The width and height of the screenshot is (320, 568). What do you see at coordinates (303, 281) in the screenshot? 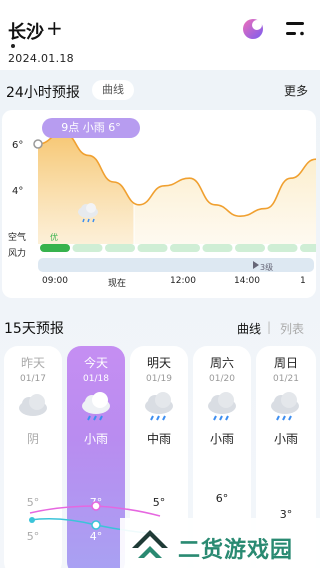
I see `time-label-next: 1` at bounding box center [303, 281].